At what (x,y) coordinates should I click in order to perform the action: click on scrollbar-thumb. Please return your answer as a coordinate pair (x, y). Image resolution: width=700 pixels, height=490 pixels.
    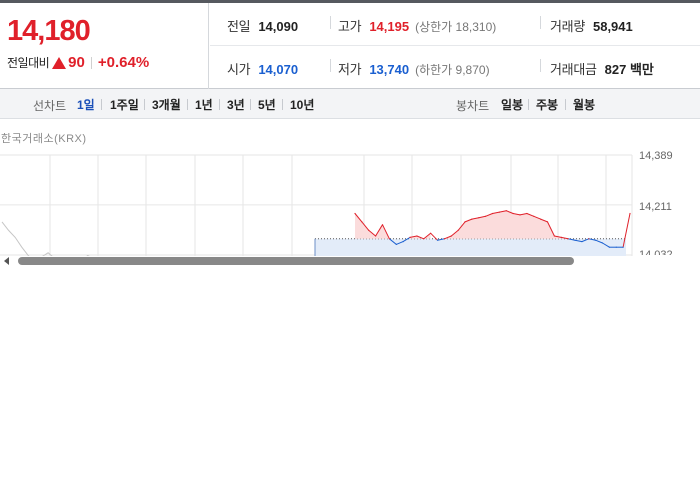
    Looking at the image, I should click on (296, 261).